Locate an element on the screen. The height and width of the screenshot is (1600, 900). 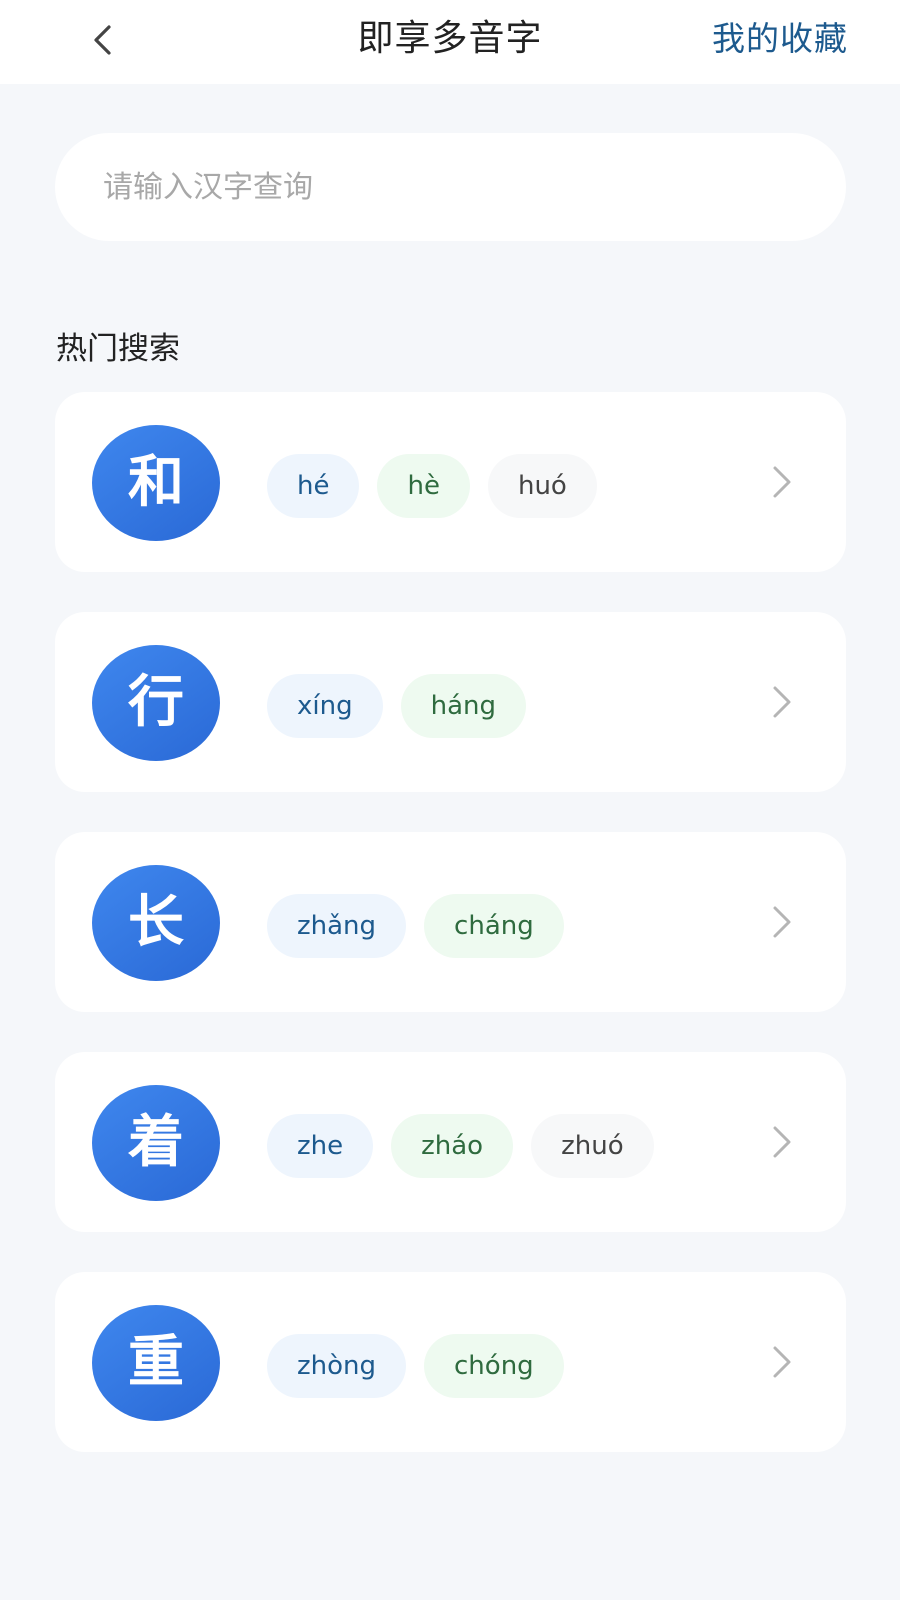
reading-pill: zháo is located at coordinates (452, 1146).